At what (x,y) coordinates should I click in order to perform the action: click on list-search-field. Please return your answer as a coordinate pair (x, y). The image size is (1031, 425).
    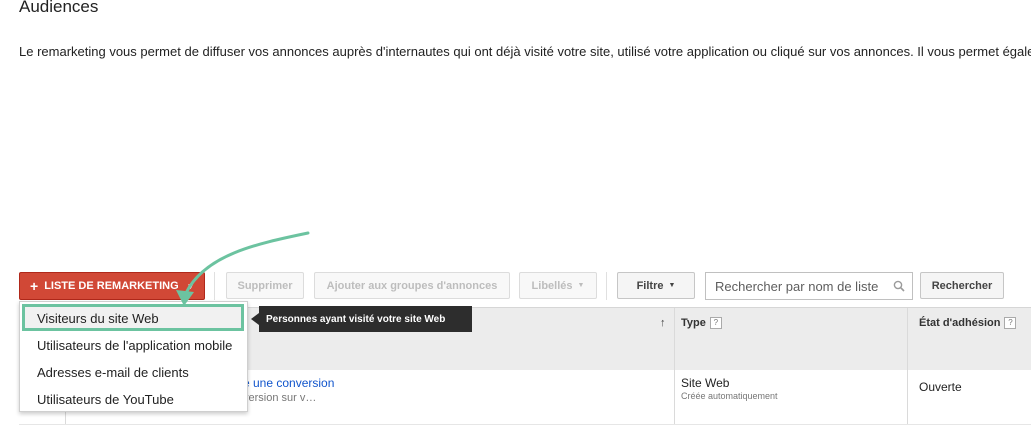
    Looking at the image, I should click on (809, 286).